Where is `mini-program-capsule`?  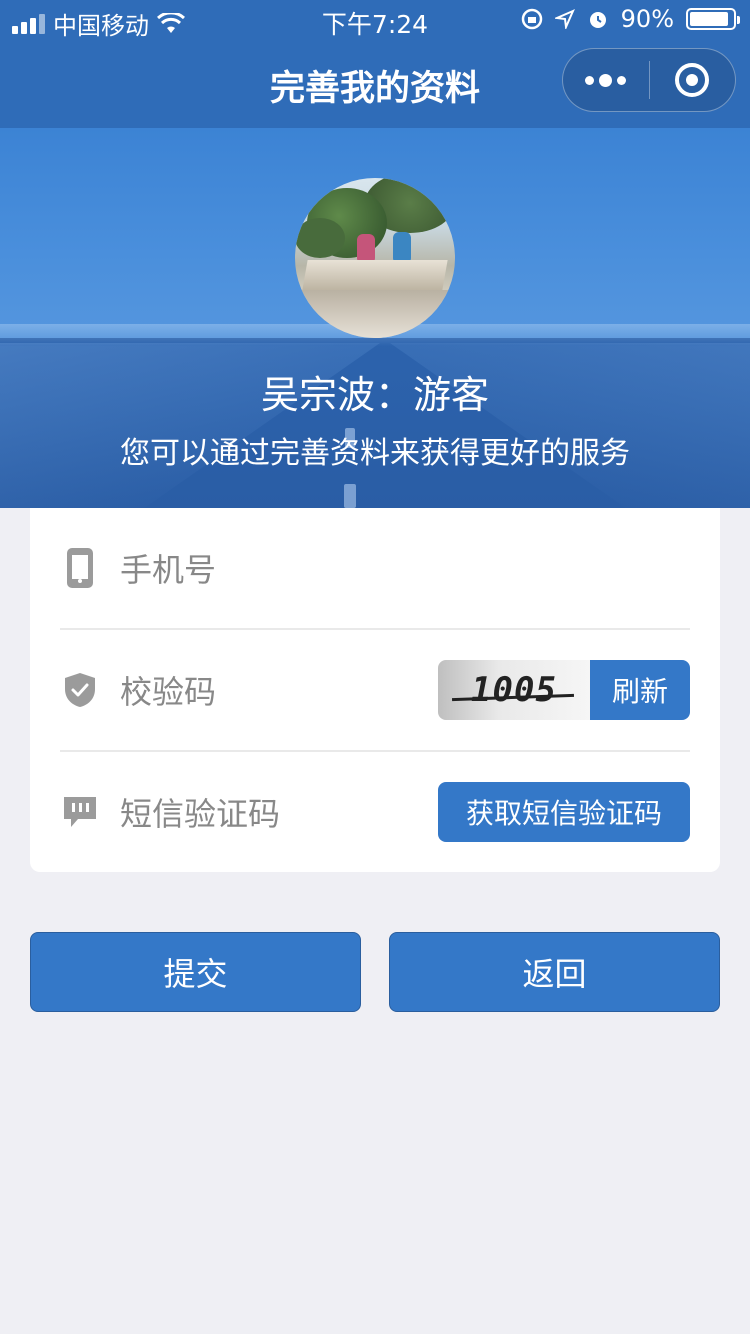 mini-program-capsule is located at coordinates (649, 80).